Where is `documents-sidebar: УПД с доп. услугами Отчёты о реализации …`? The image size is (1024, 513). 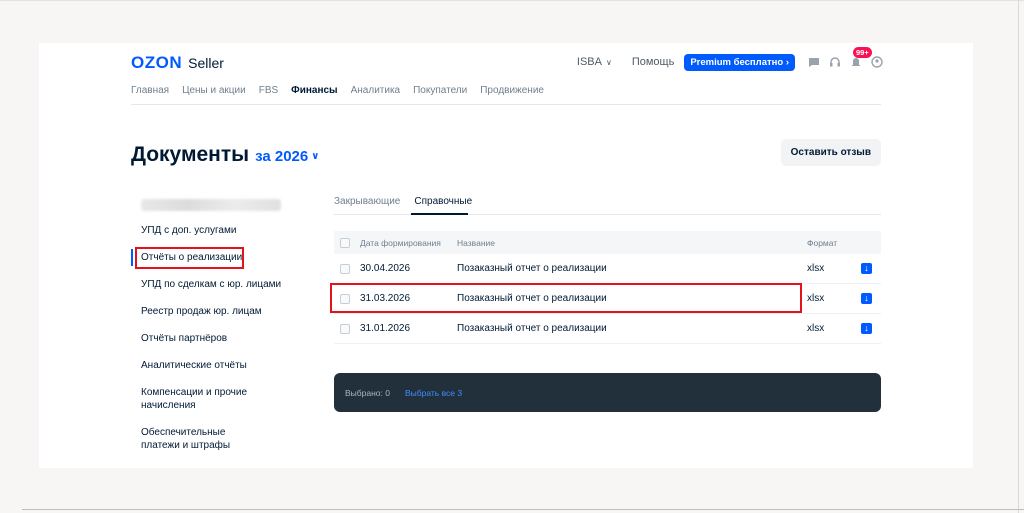
documents-sidebar: УПД с доп. услугами Отчёты о реализации … is located at coordinates (216, 323).